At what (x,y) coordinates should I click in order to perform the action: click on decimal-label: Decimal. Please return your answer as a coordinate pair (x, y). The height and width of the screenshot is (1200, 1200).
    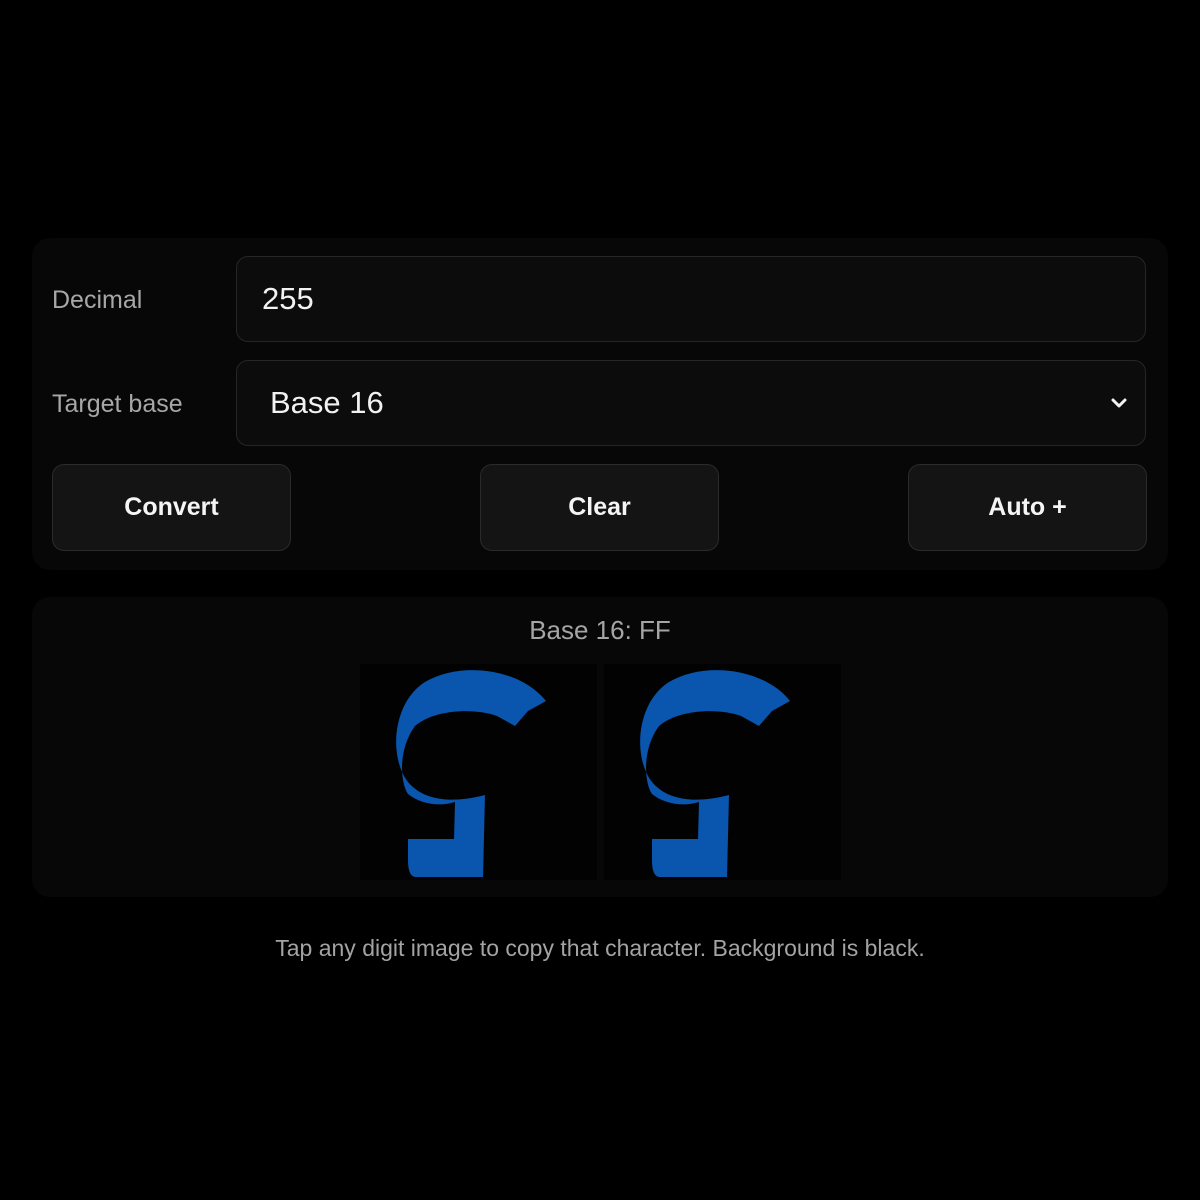
    Looking at the image, I should click on (97, 300).